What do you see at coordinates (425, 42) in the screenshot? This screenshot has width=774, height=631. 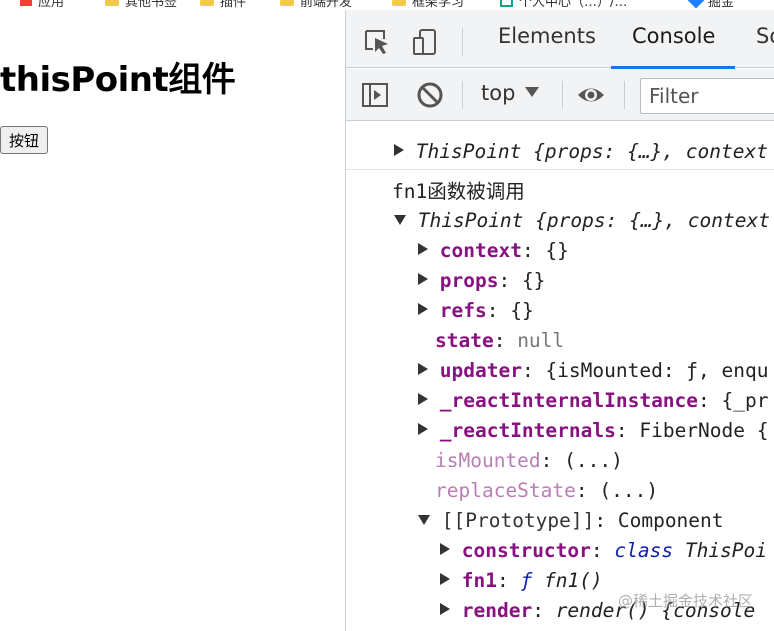 I see `device-toolbar-icon` at bounding box center [425, 42].